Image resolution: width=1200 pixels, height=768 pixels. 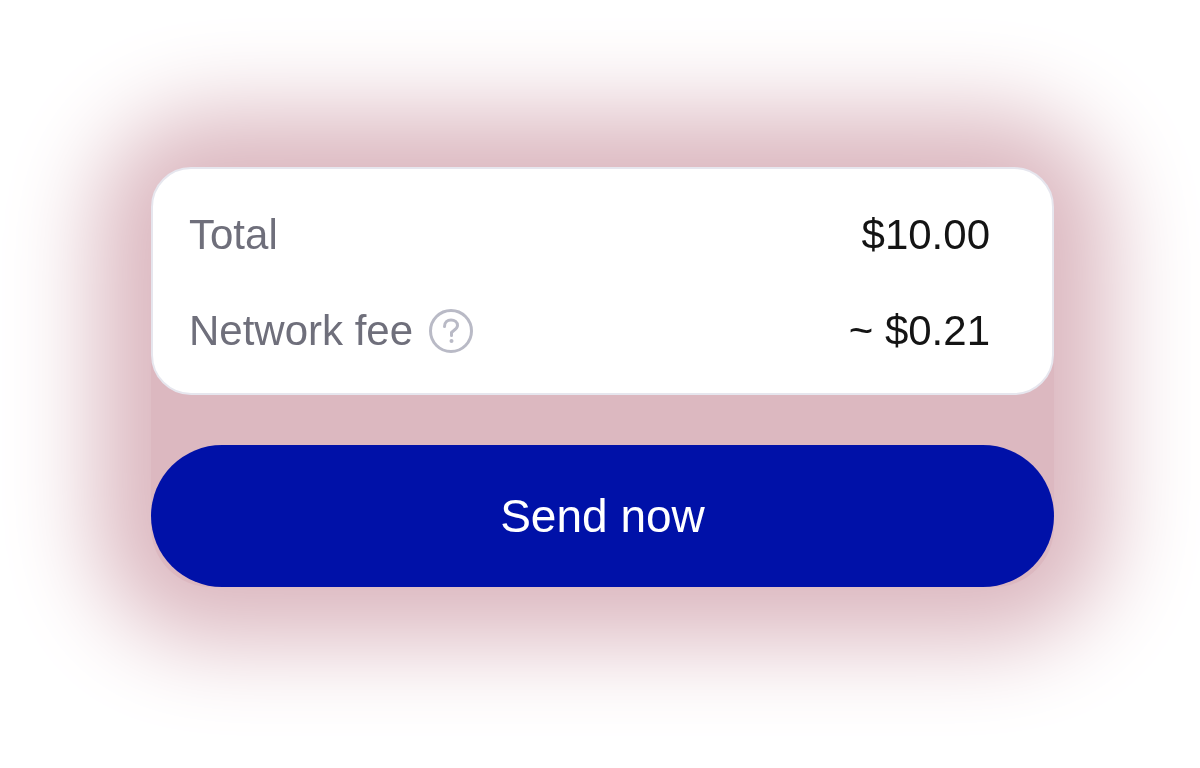 What do you see at coordinates (925, 235) in the screenshot?
I see `row-value: $10.00` at bounding box center [925, 235].